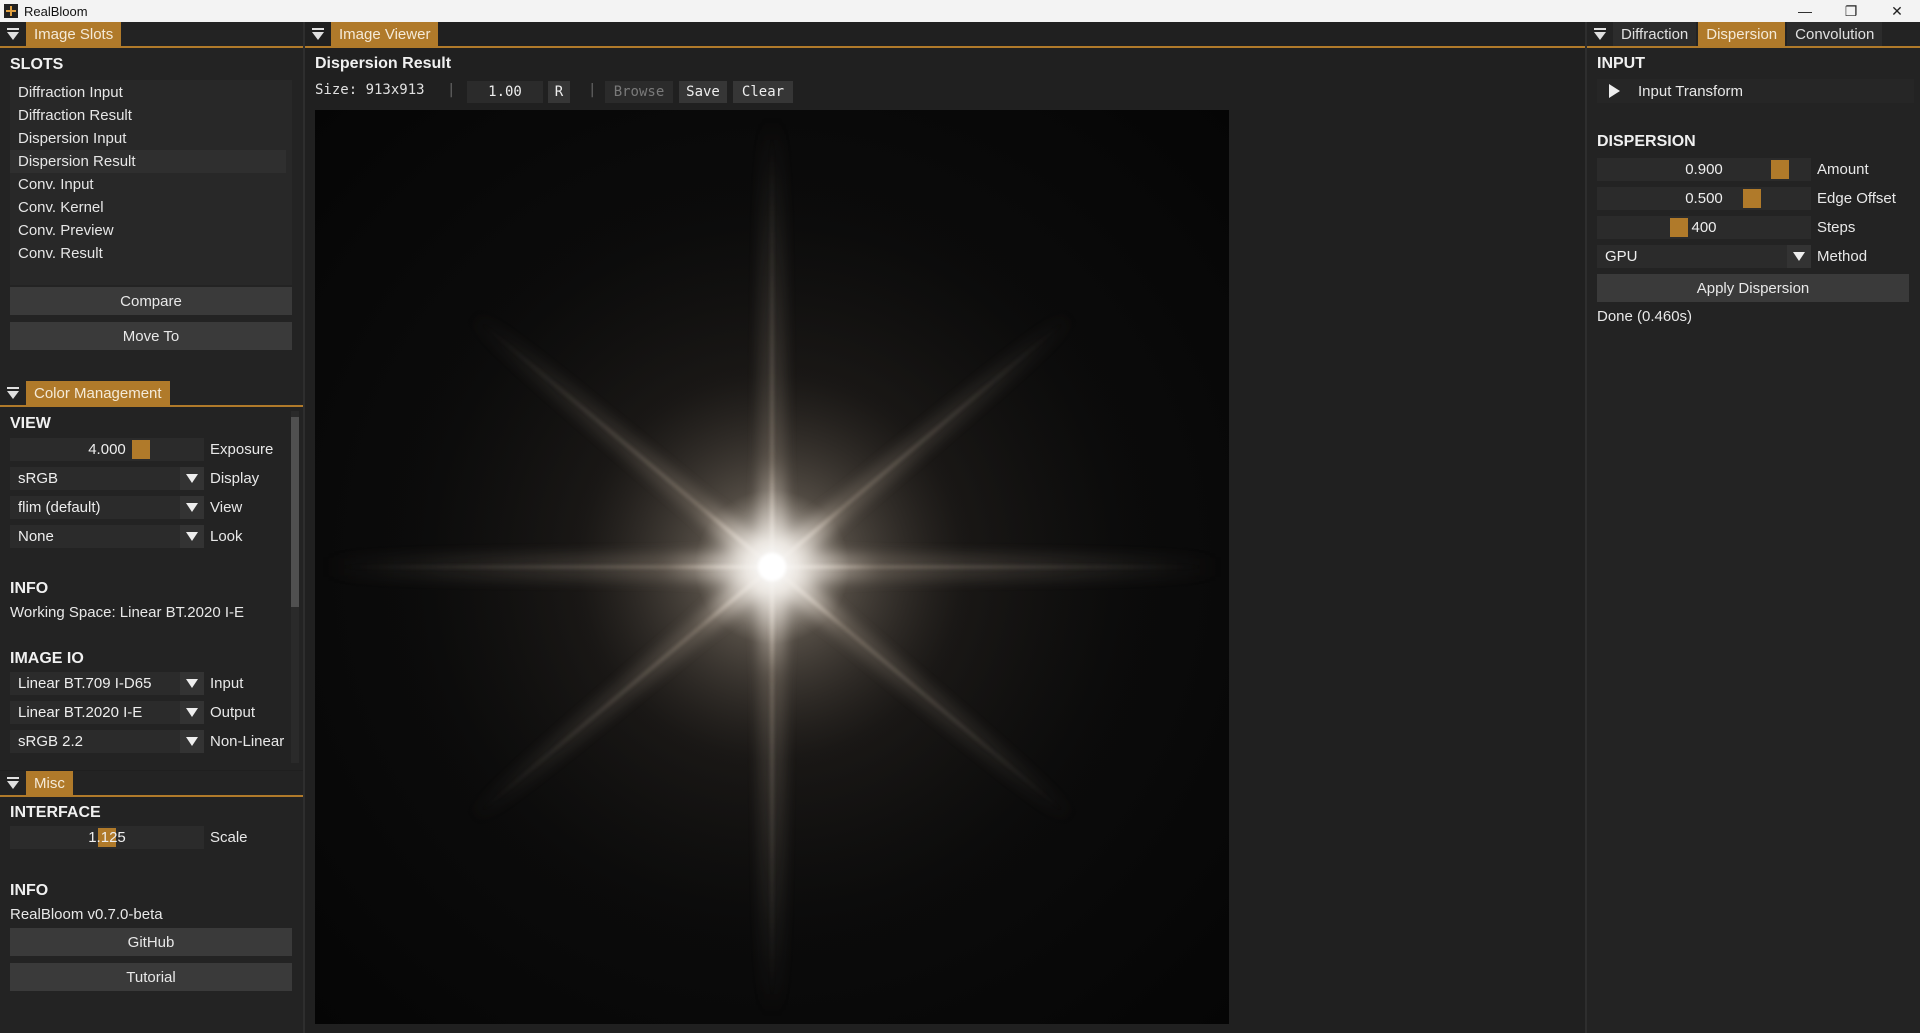  What do you see at coordinates (107, 478) in the screenshot?
I see `display-select: sRGB` at bounding box center [107, 478].